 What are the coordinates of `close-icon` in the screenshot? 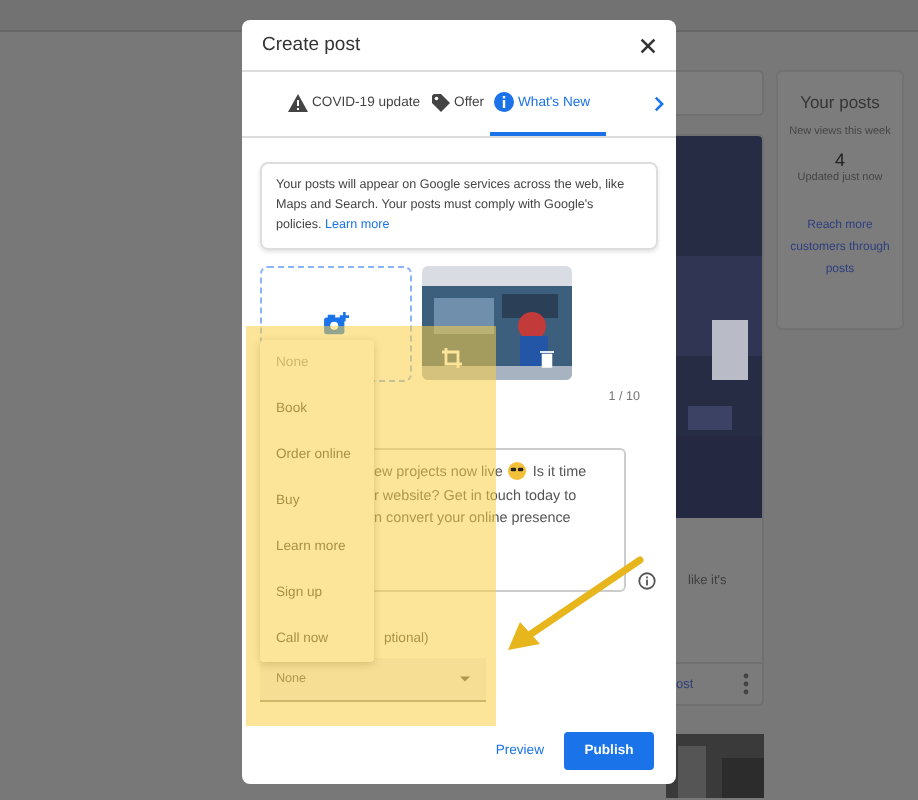 It's located at (648, 45).